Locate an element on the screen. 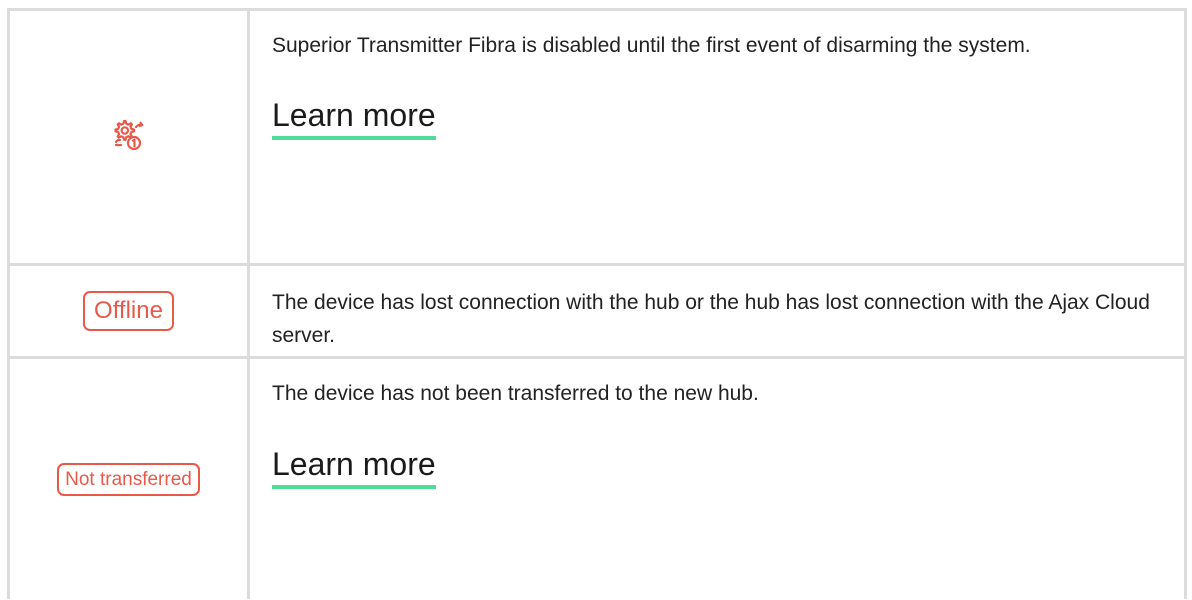 The height and width of the screenshot is (600, 1192). offline-badge: Offline is located at coordinates (128, 311).